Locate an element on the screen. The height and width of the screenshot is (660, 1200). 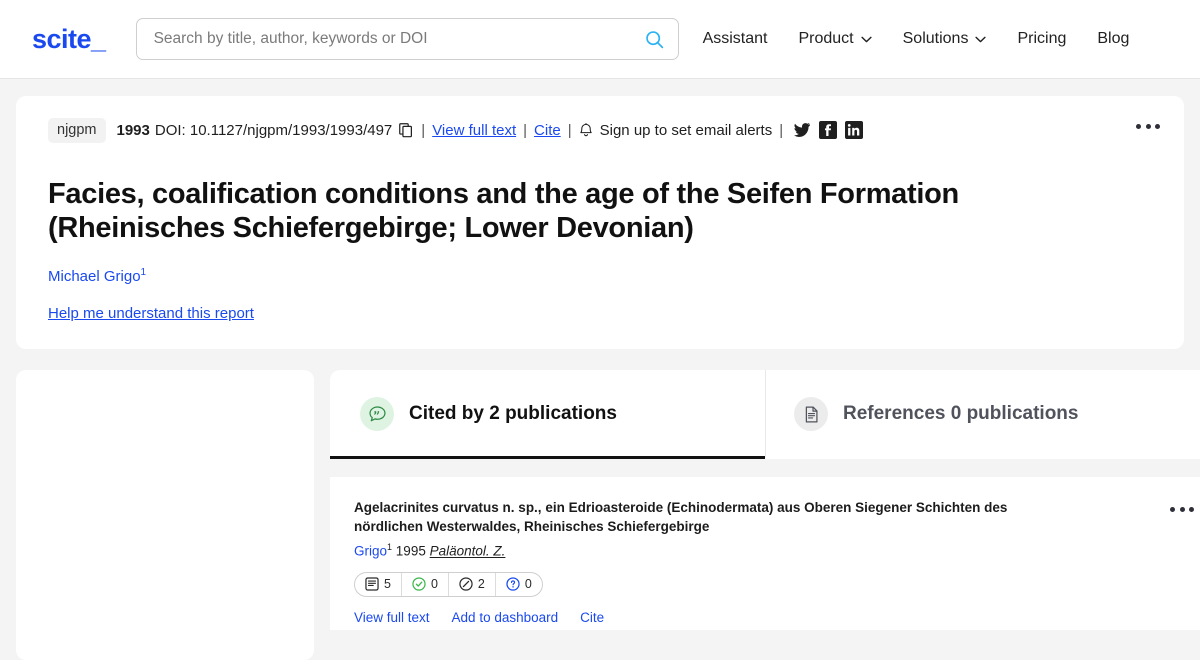
site-header: scite_ Assistant Product Solutions Pr is located at coordinates (600, 39).